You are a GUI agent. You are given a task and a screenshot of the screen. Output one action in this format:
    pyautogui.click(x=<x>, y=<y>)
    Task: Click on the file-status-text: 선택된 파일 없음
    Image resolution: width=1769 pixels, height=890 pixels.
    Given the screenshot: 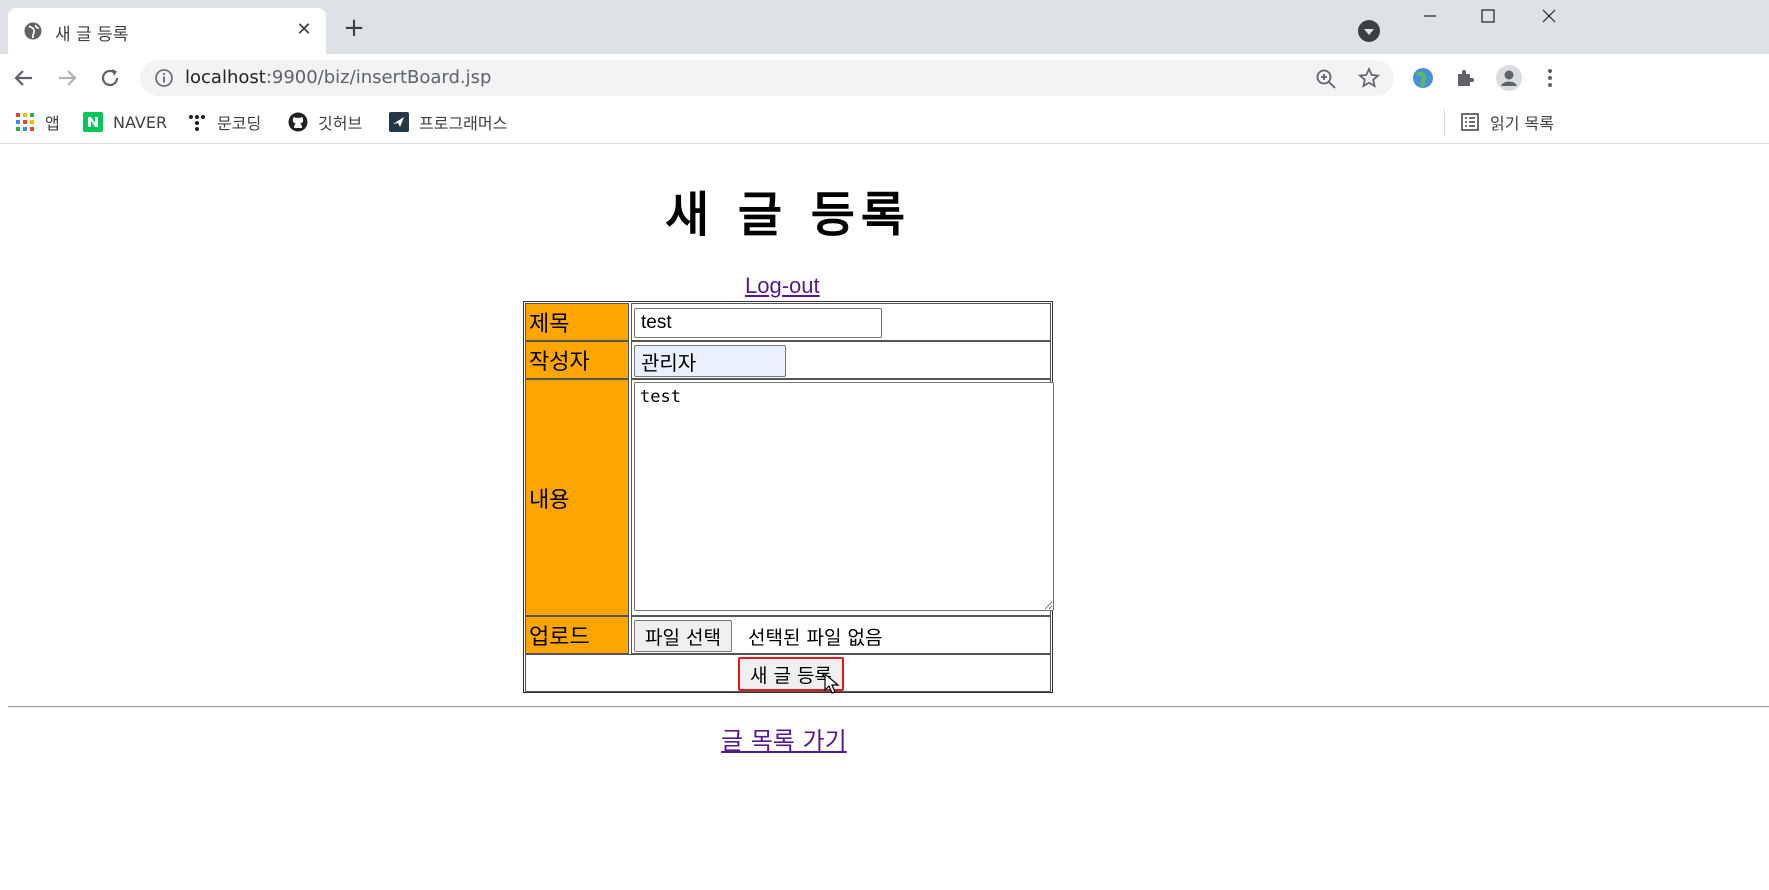 What is the action you would take?
    pyautogui.click(x=815, y=638)
    